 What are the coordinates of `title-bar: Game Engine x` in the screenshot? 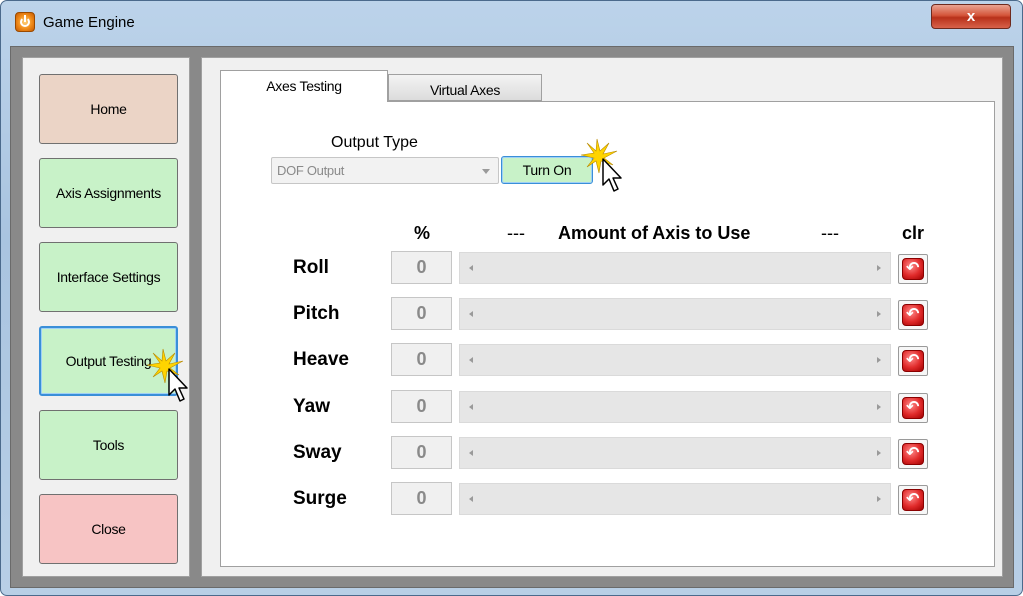 It's located at (511, 23).